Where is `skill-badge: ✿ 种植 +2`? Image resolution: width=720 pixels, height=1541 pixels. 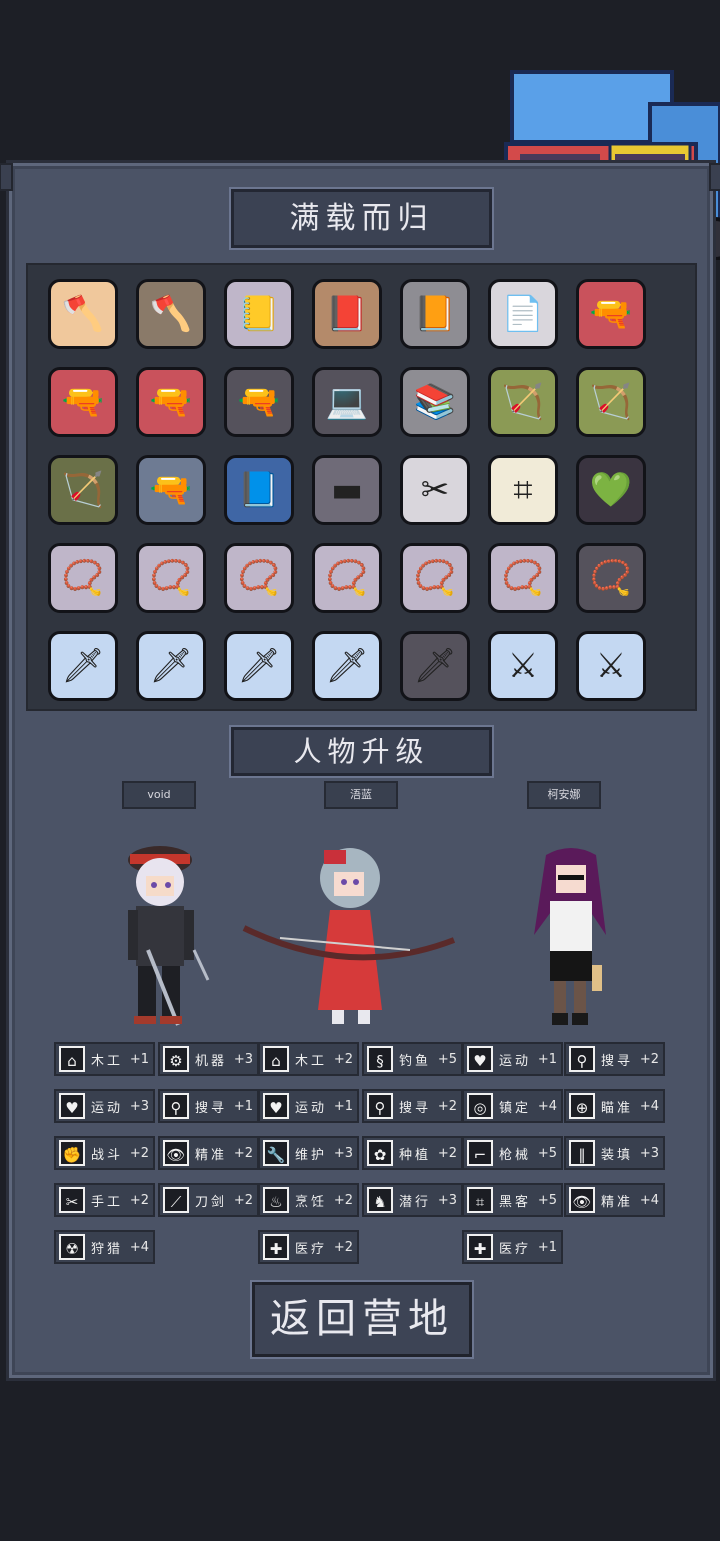 skill-badge: ✿ 种植 +2 is located at coordinates (412, 1153).